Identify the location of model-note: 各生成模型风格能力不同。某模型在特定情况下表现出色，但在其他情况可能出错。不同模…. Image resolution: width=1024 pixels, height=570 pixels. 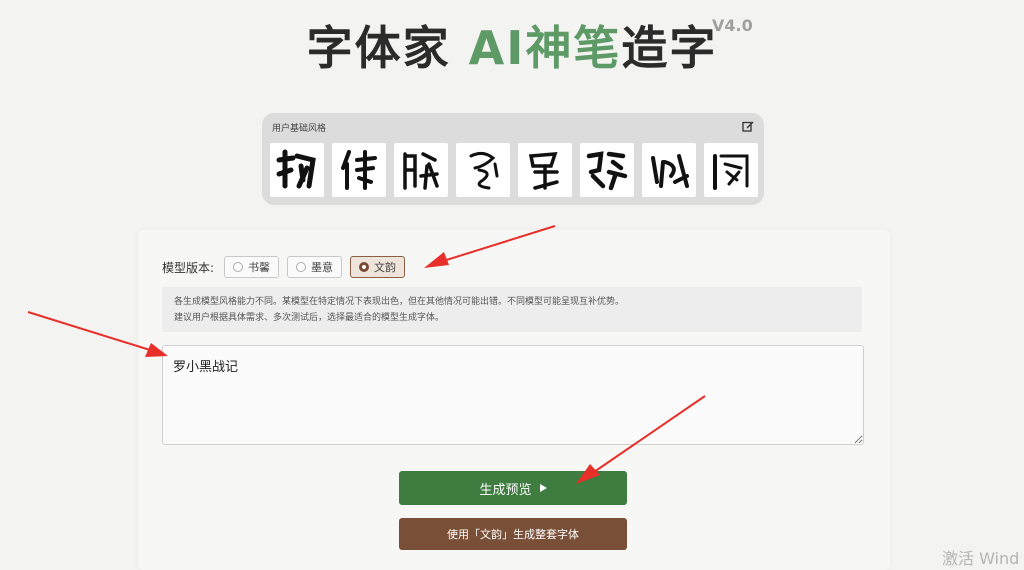
(512, 309).